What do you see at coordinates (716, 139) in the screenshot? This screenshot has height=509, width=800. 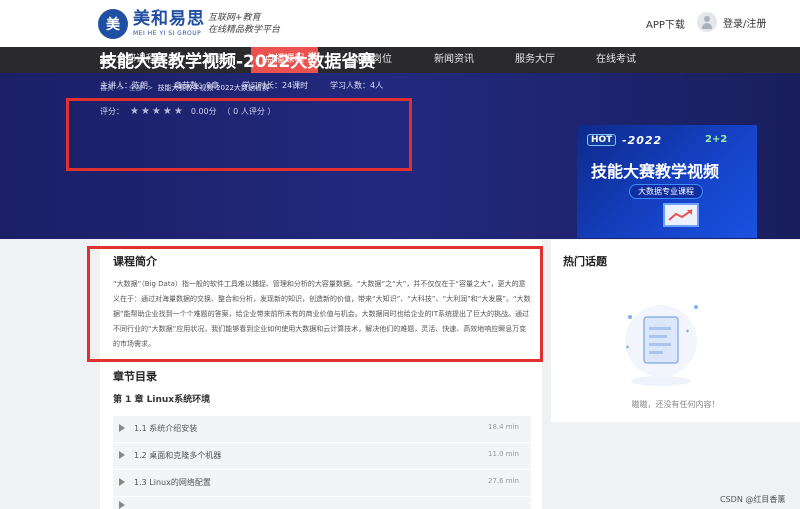 I see `promo-plus: 2+2` at bounding box center [716, 139].